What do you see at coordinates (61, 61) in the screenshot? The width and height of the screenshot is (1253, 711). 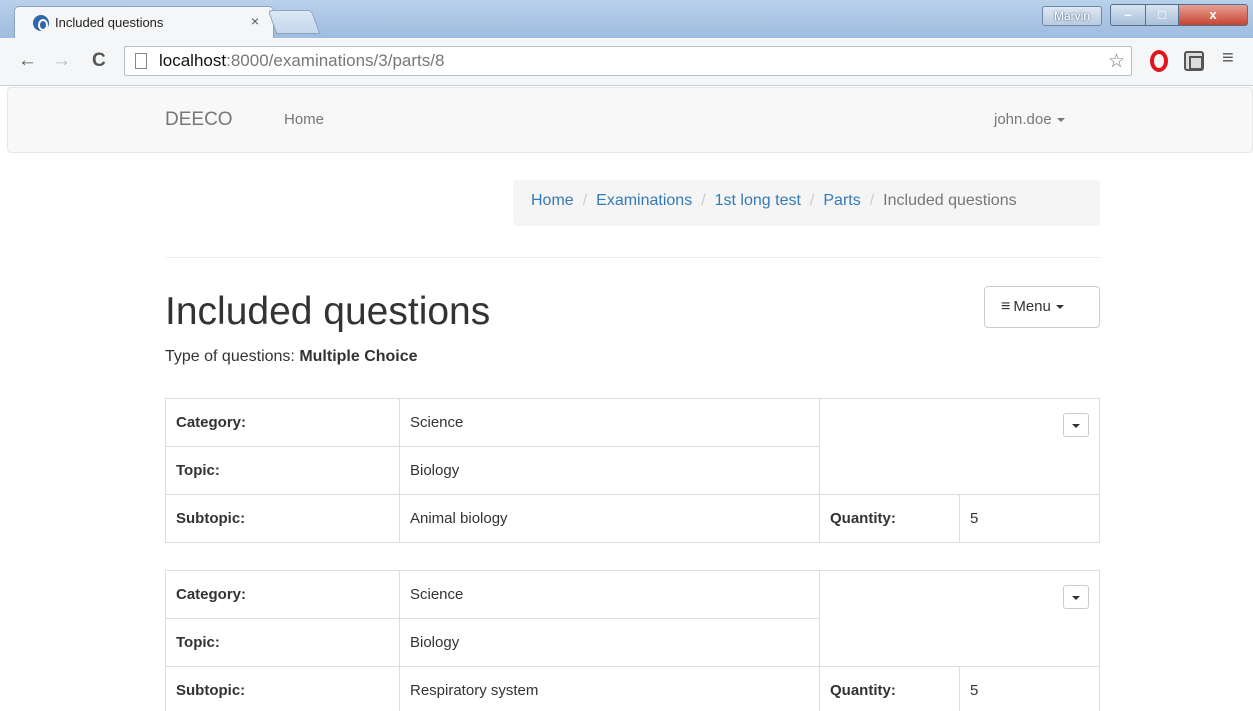 I see `forward-arrow-icon: →` at bounding box center [61, 61].